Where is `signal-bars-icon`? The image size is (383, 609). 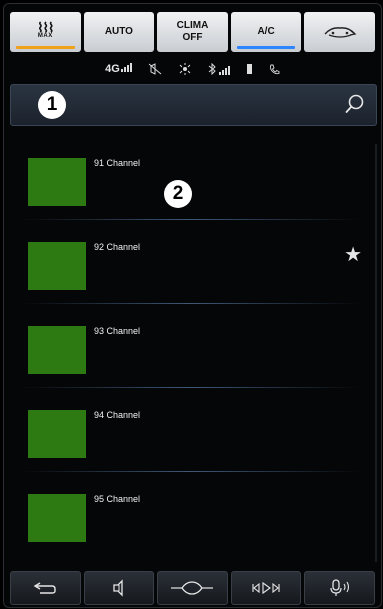 signal-bars-icon is located at coordinates (224, 70).